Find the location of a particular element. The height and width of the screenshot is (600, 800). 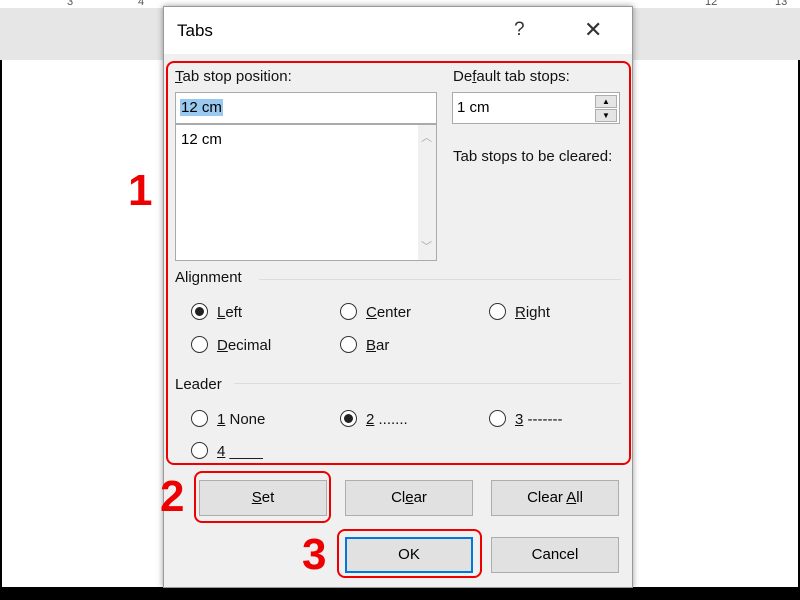

dialog-title: Tabs is located at coordinates (195, 30).